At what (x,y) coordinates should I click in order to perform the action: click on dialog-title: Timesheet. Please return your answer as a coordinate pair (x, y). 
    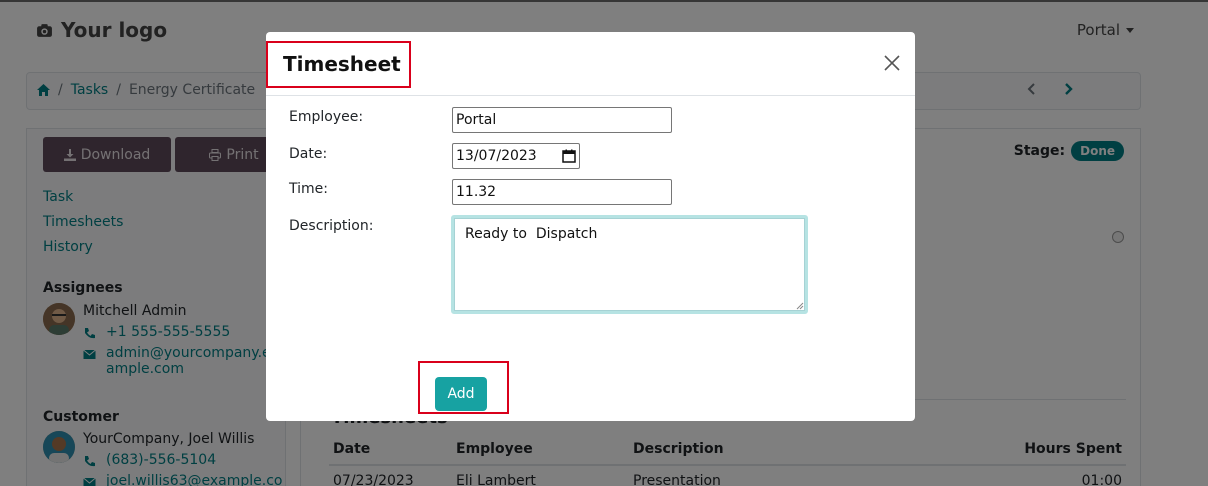
    Looking at the image, I should click on (342, 64).